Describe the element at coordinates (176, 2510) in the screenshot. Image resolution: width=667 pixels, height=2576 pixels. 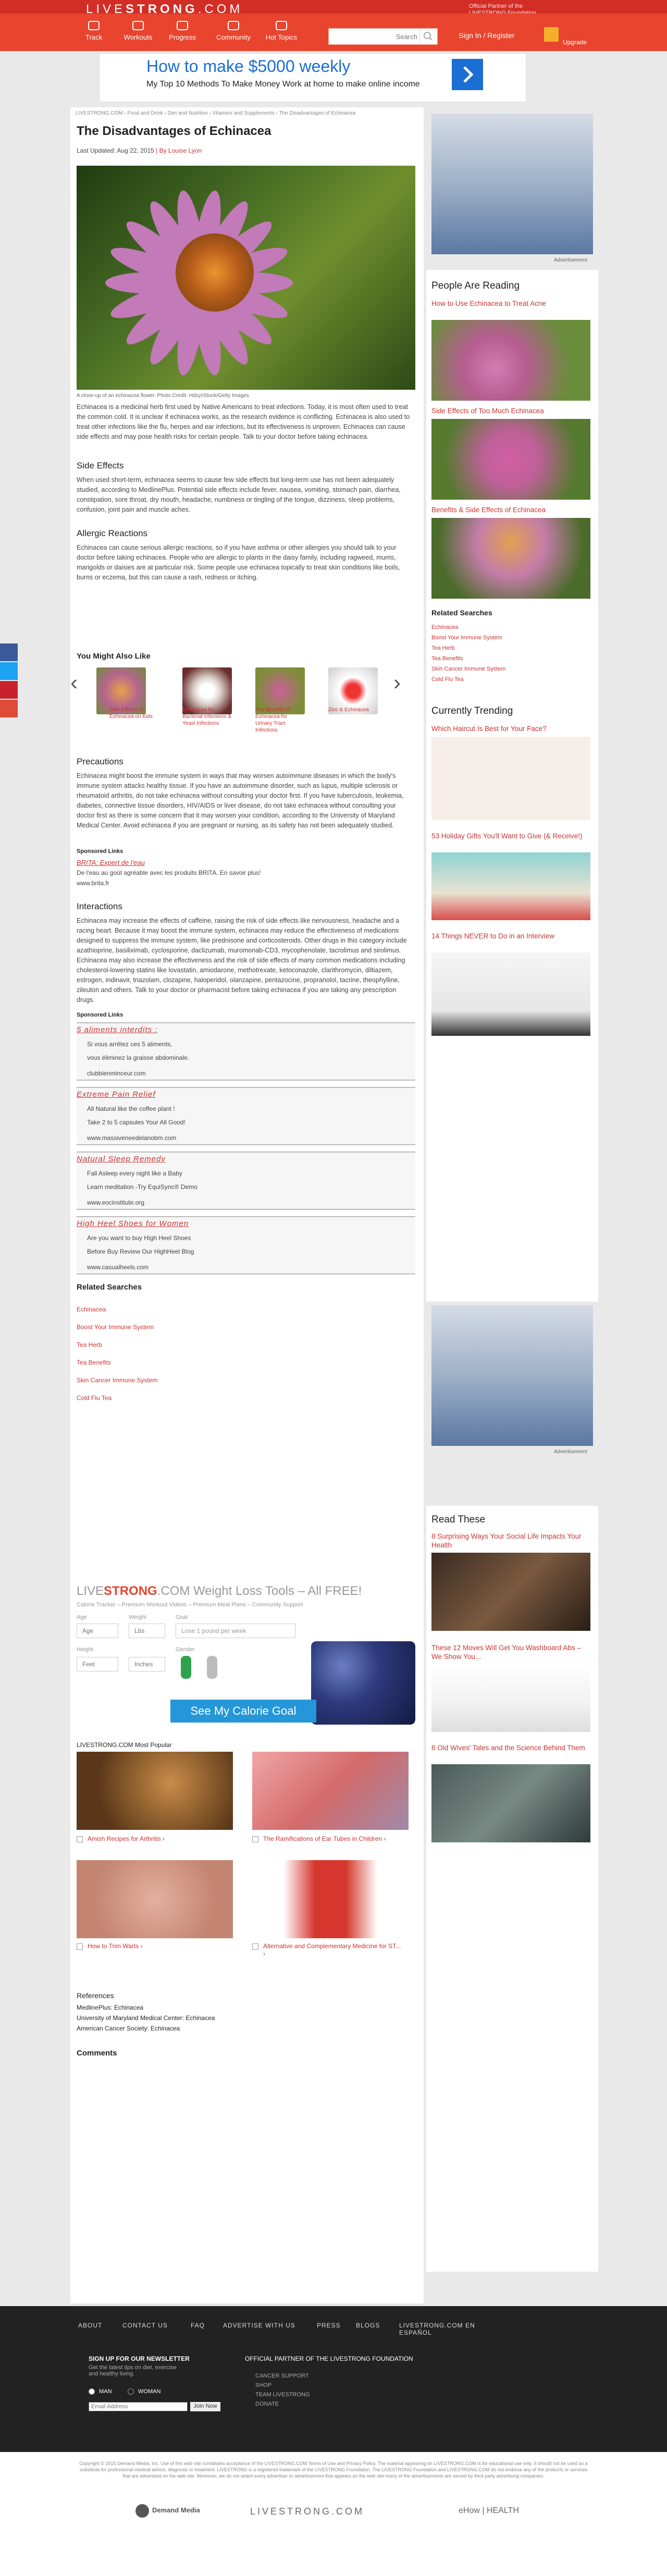
I see `demand-media-logo: Demand Media` at that location.